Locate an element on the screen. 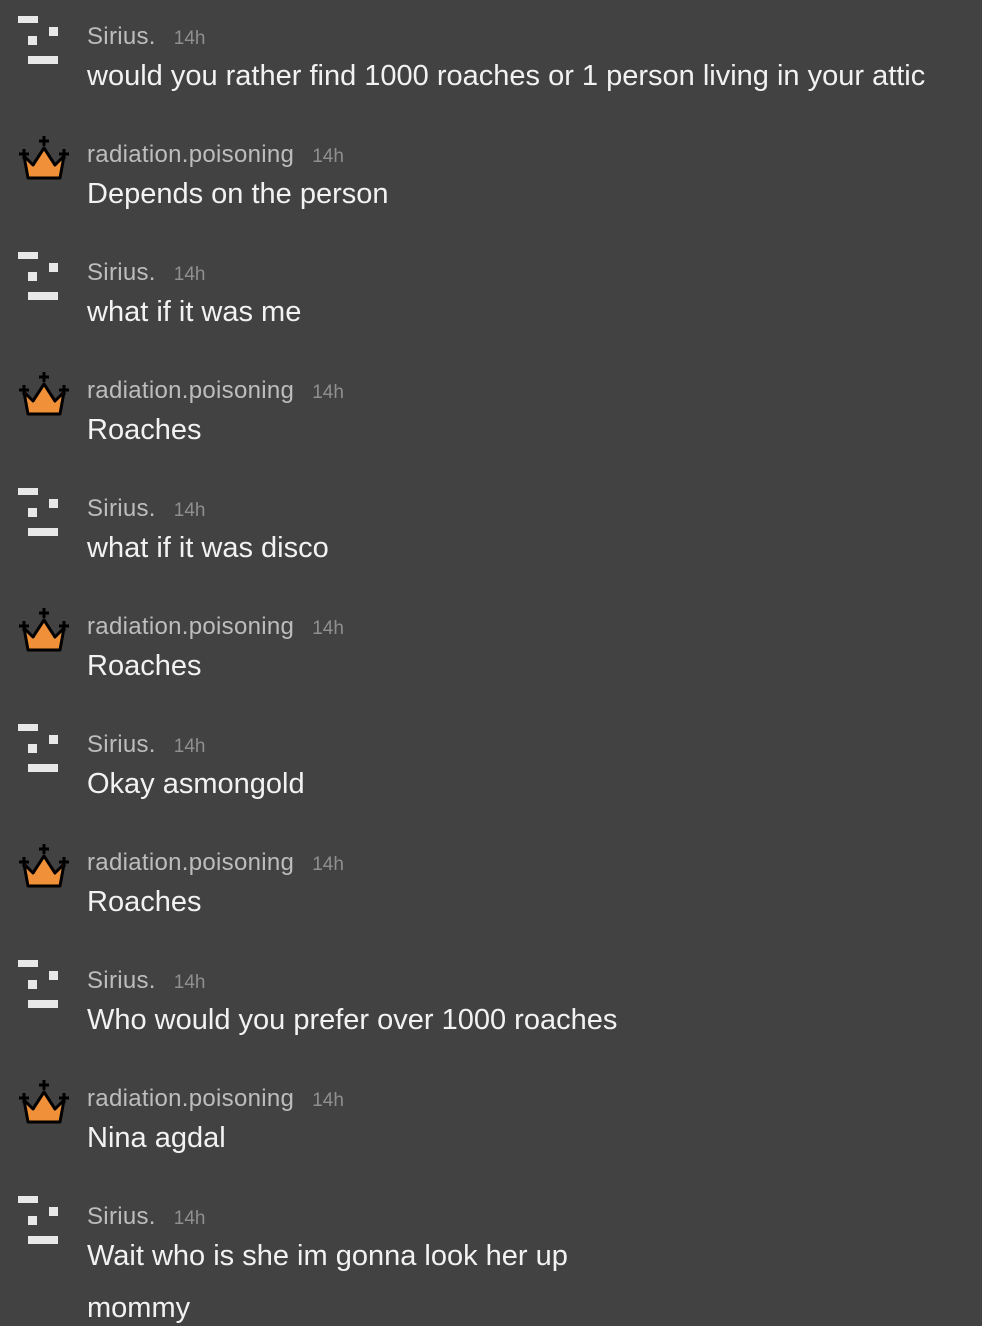 The image size is (982, 1326). message-text-continued: mommy is located at coordinates (139, 1308).